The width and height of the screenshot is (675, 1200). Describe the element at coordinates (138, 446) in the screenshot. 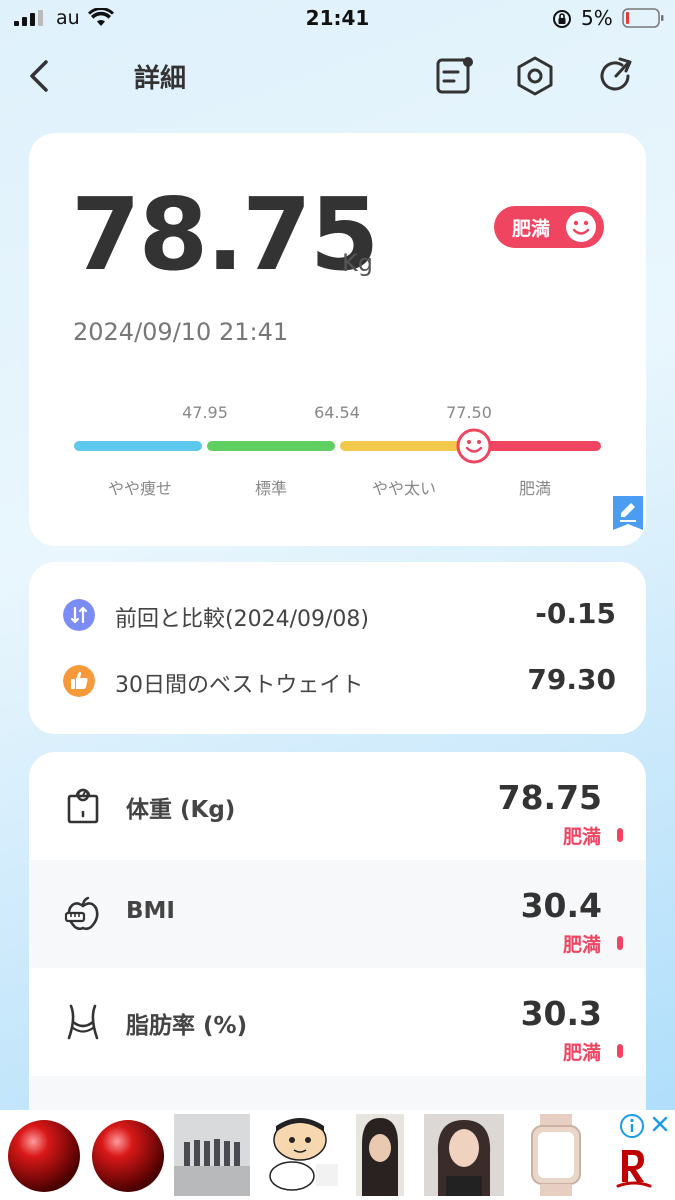

I see `scale-segment-underweight` at that location.